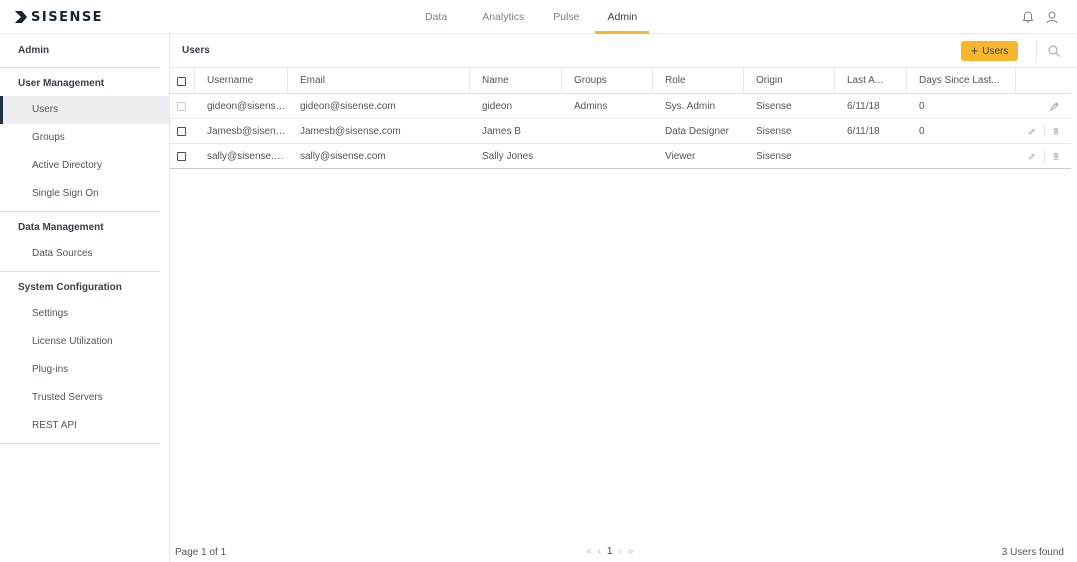  What do you see at coordinates (80, 51) in the screenshot?
I see `sidebar-title: Admin` at bounding box center [80, 51].